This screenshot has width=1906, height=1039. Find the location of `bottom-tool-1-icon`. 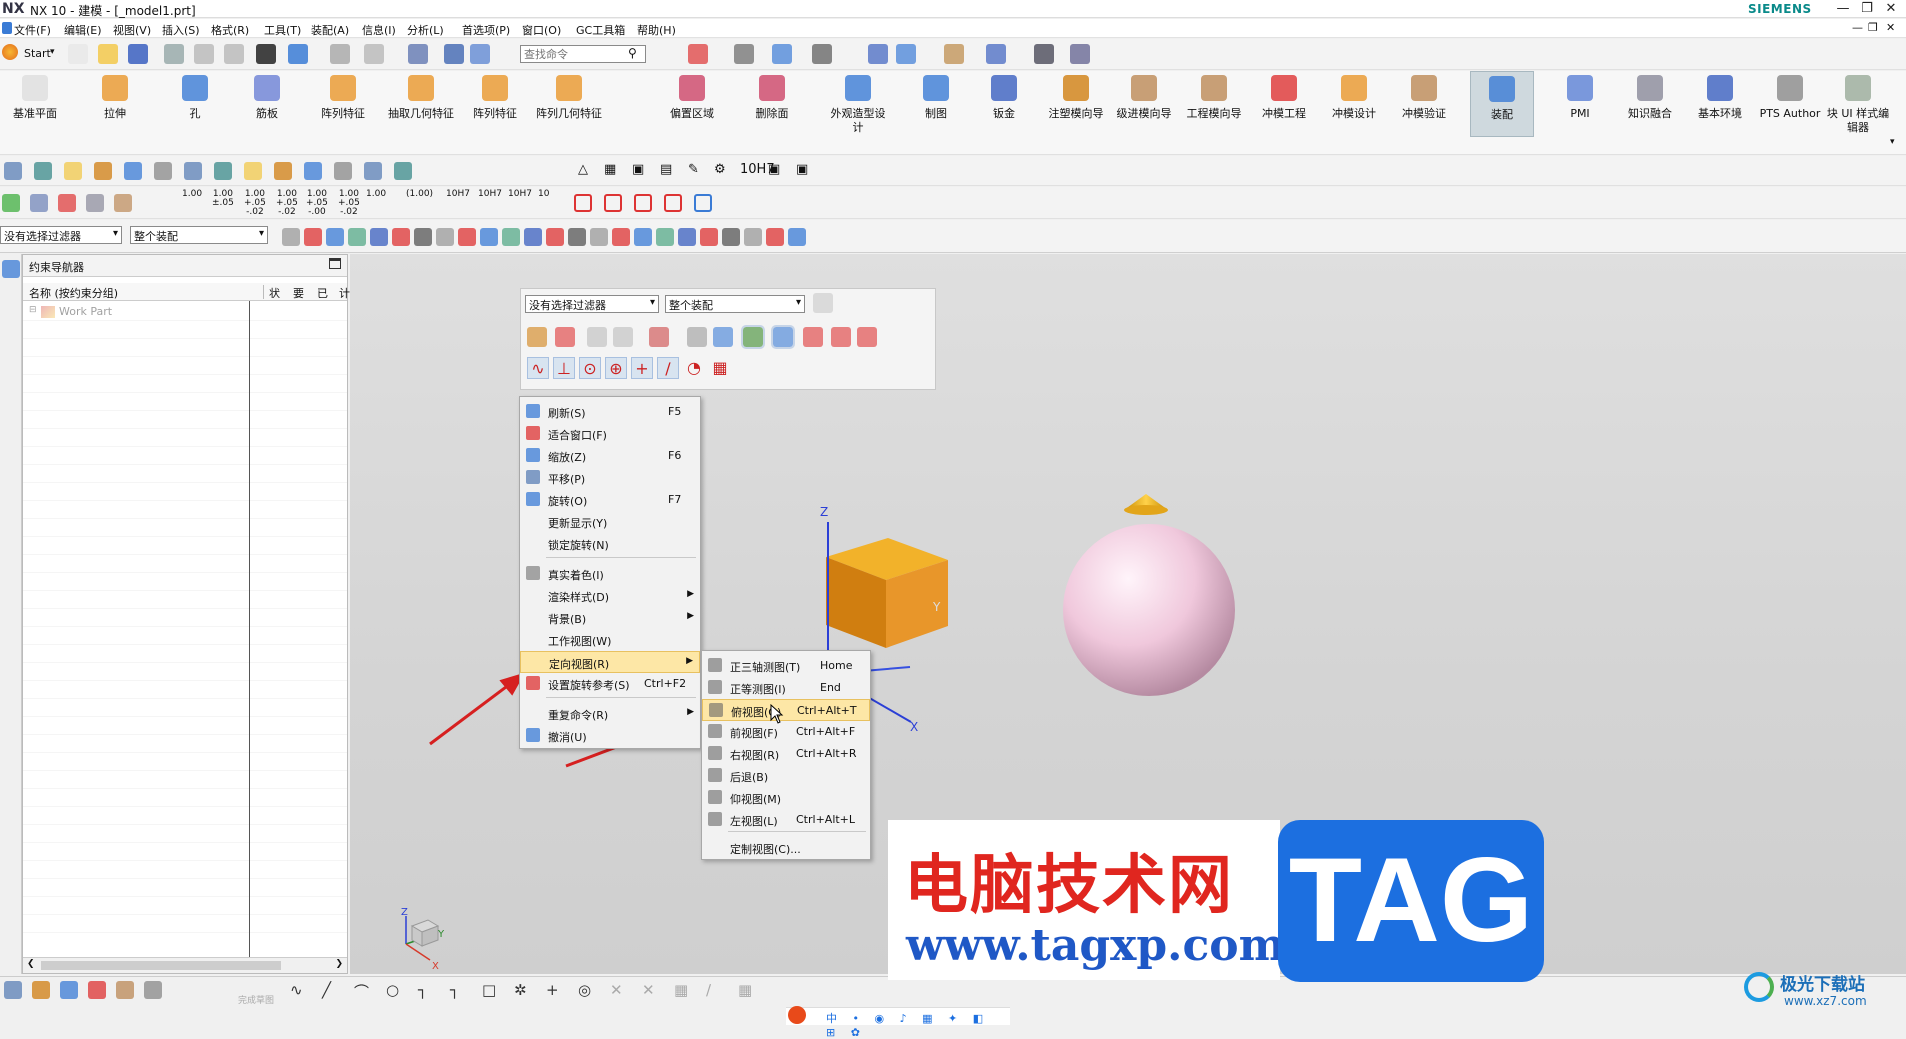

bottom-tool-1-icon is located at coordinates (41, 990).